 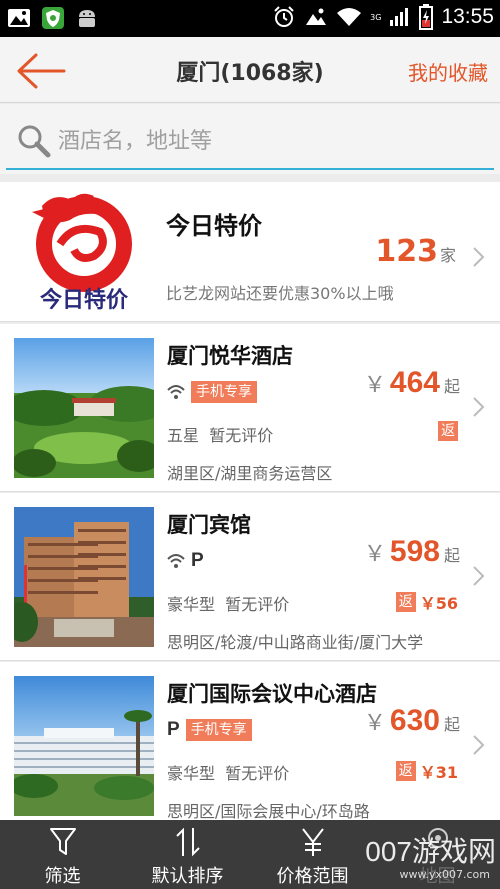 I want to click on android-icon, so click(x=87, y=18).